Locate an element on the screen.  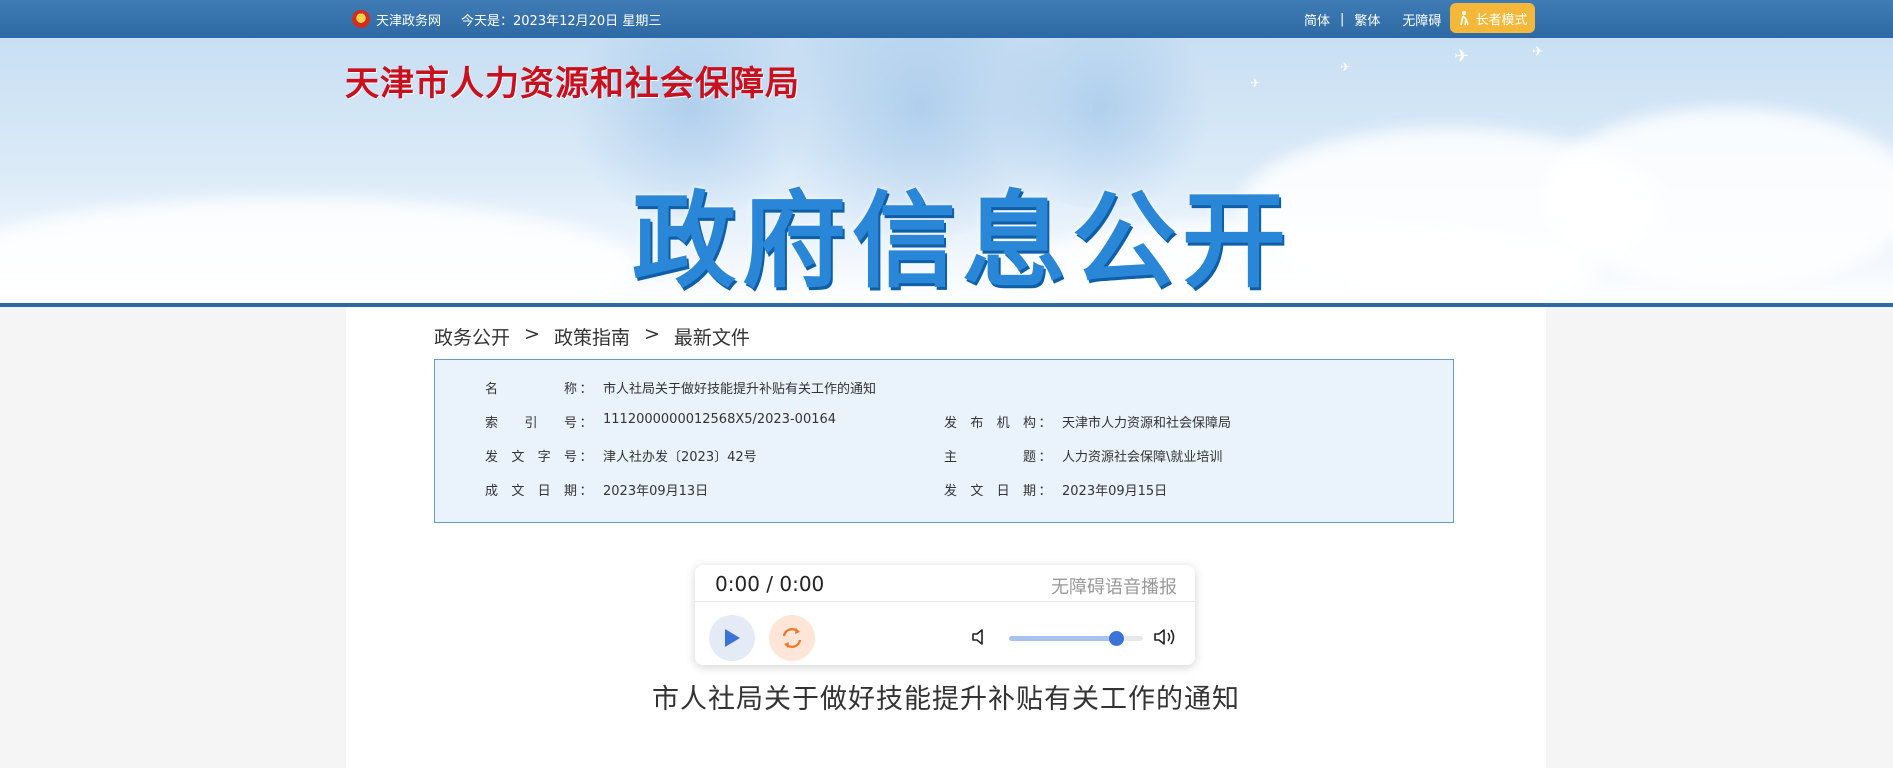
national-emblem-icon is located at coordinates (361, 19).